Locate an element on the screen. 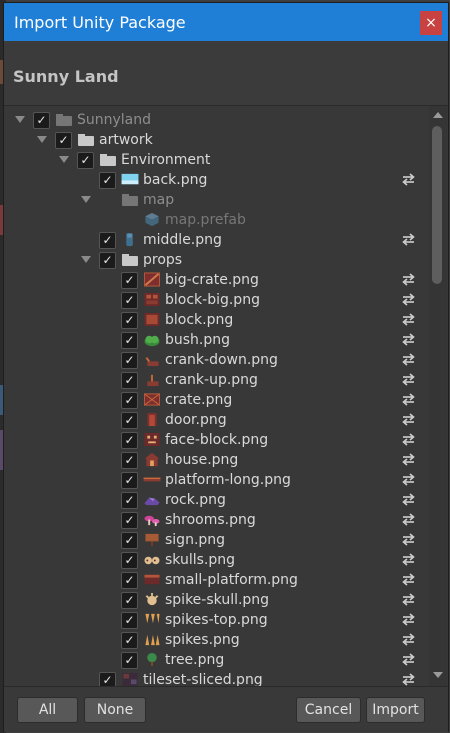 The height and width of the screenshot is (733, 450). sky-image-icon is located at coordinates (130, 179).